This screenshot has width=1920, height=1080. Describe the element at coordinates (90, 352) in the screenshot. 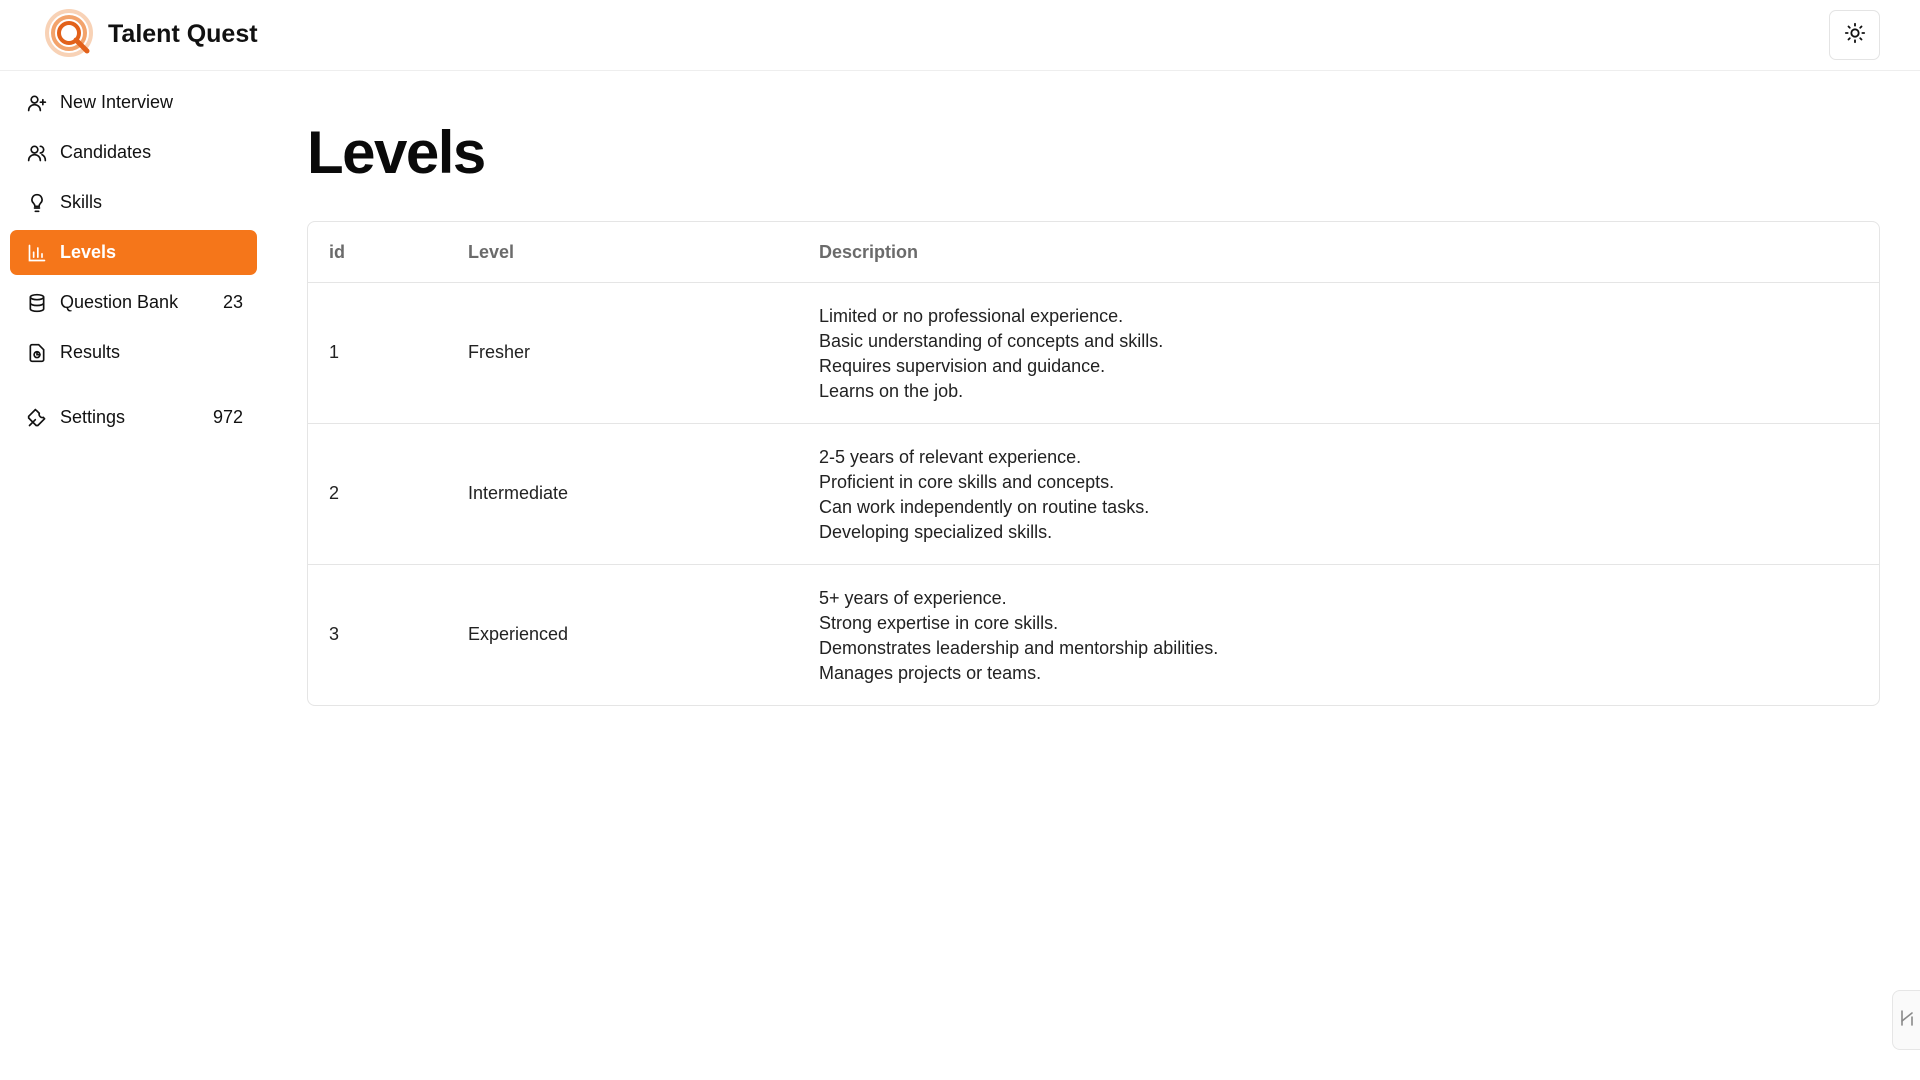

I see `sidebar-item-label: Results` at that location.